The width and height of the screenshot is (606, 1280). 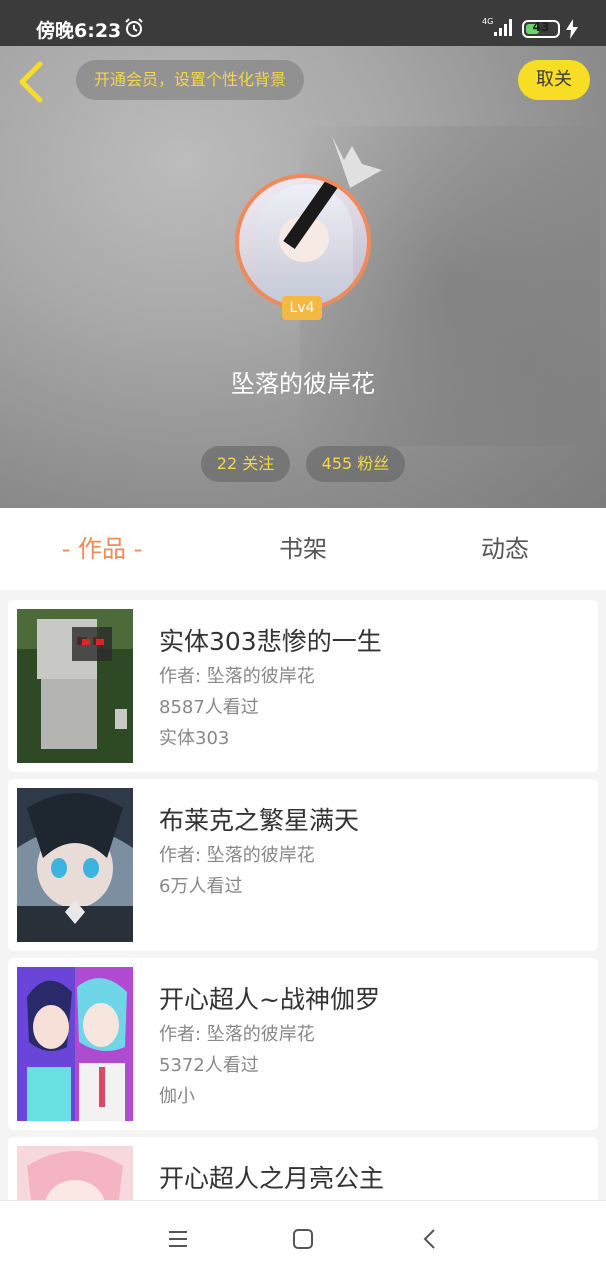 What do you see at coordinates (209, 1065) in the screenshot?
I see `work-views: 5372人看过` at bounding box center [209, 1065].